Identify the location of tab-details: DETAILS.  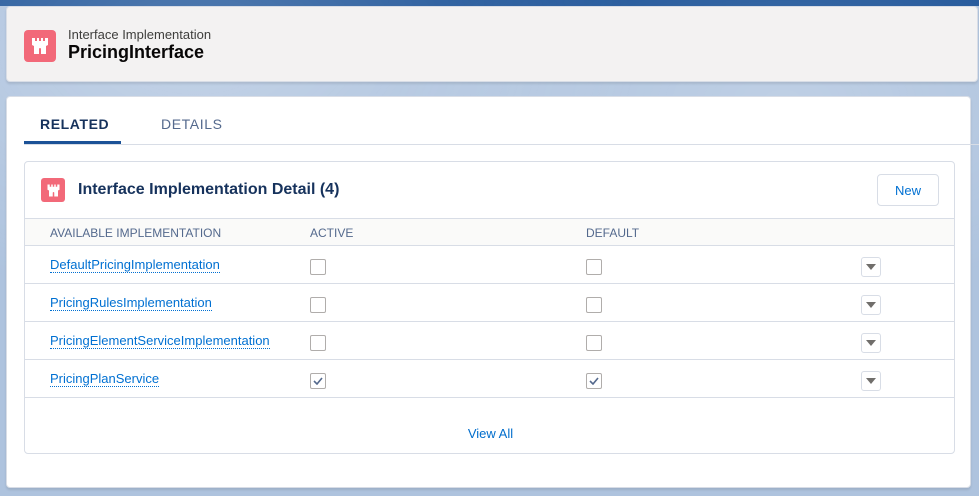
(192, 124).